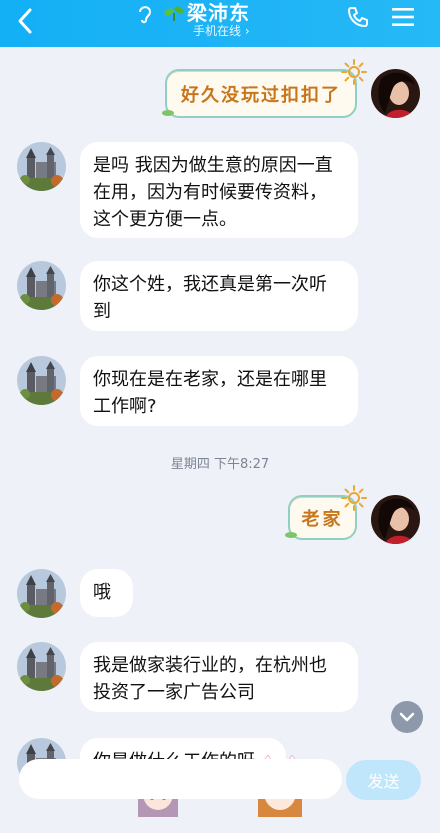 This screenshot has width=440, height=833. I want to click on incoming-message: 我是做家装行业的，在杭州也投资了一家广告公司, so click(219, 677).